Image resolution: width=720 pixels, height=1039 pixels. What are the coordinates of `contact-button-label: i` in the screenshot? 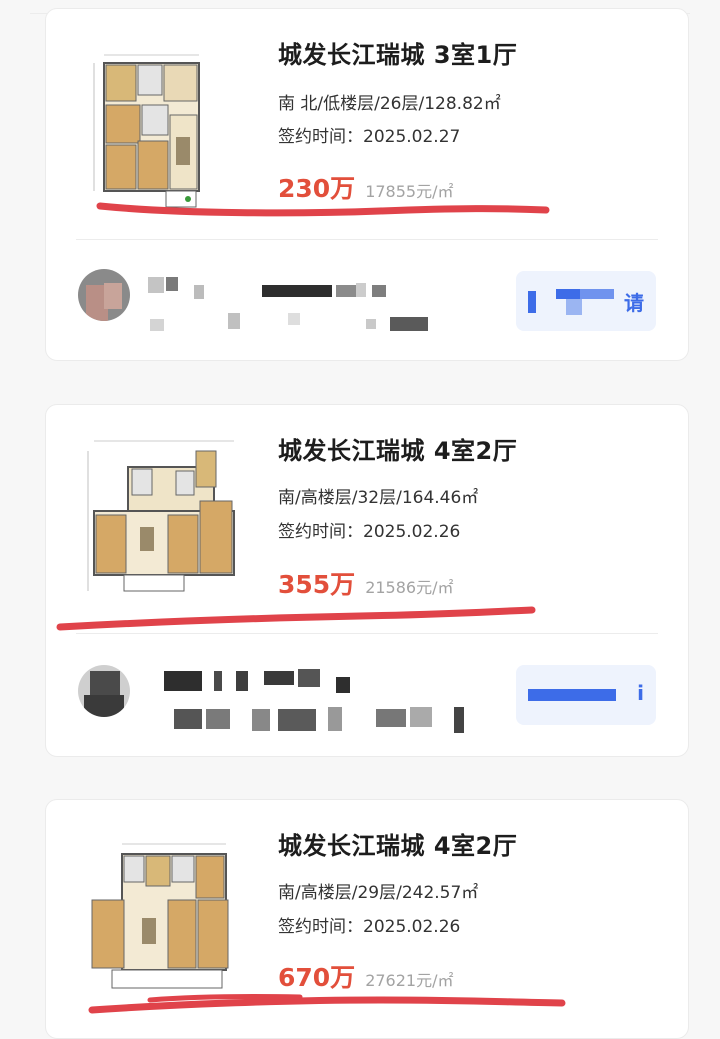 It's located at (640, 693).